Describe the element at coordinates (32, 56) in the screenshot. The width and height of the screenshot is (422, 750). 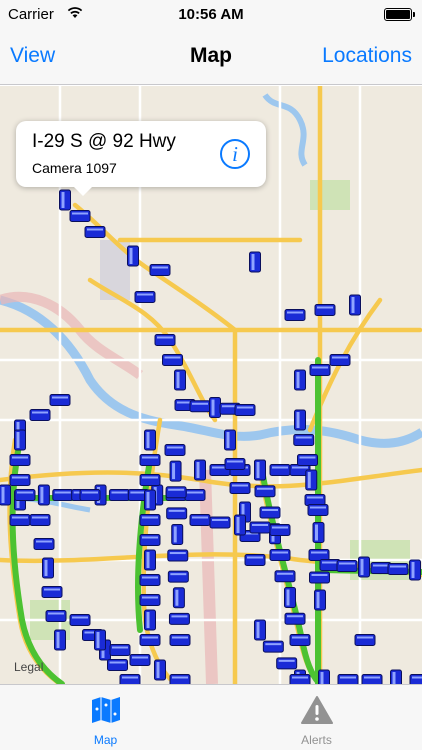
I see `view-button: View` at that location.